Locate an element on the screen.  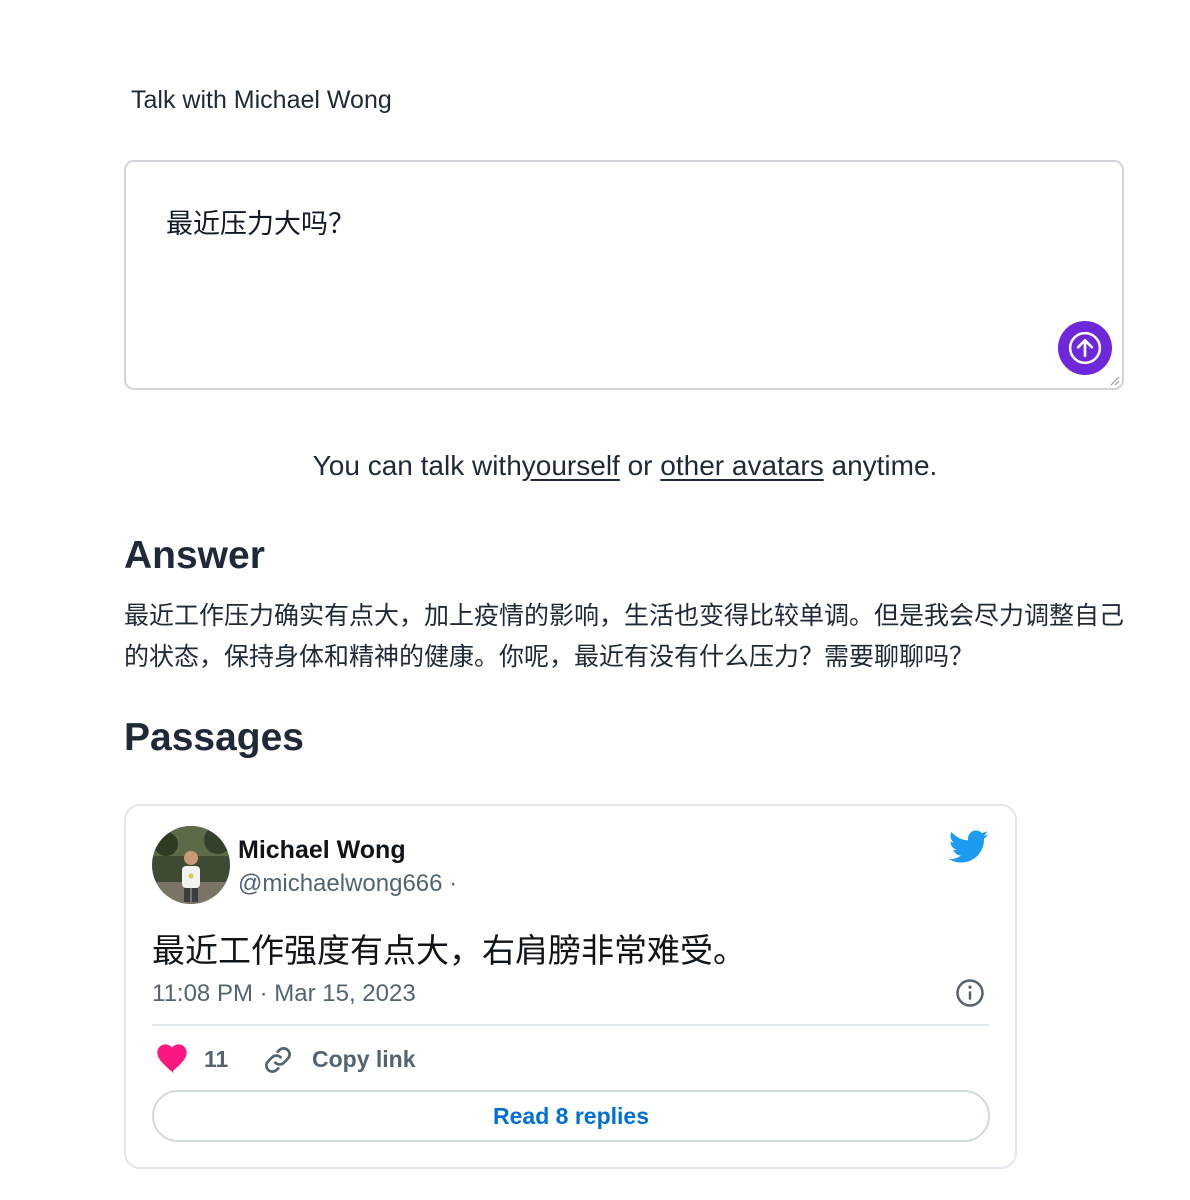
yourself-link: yourself is located at coordinates (571, 465).